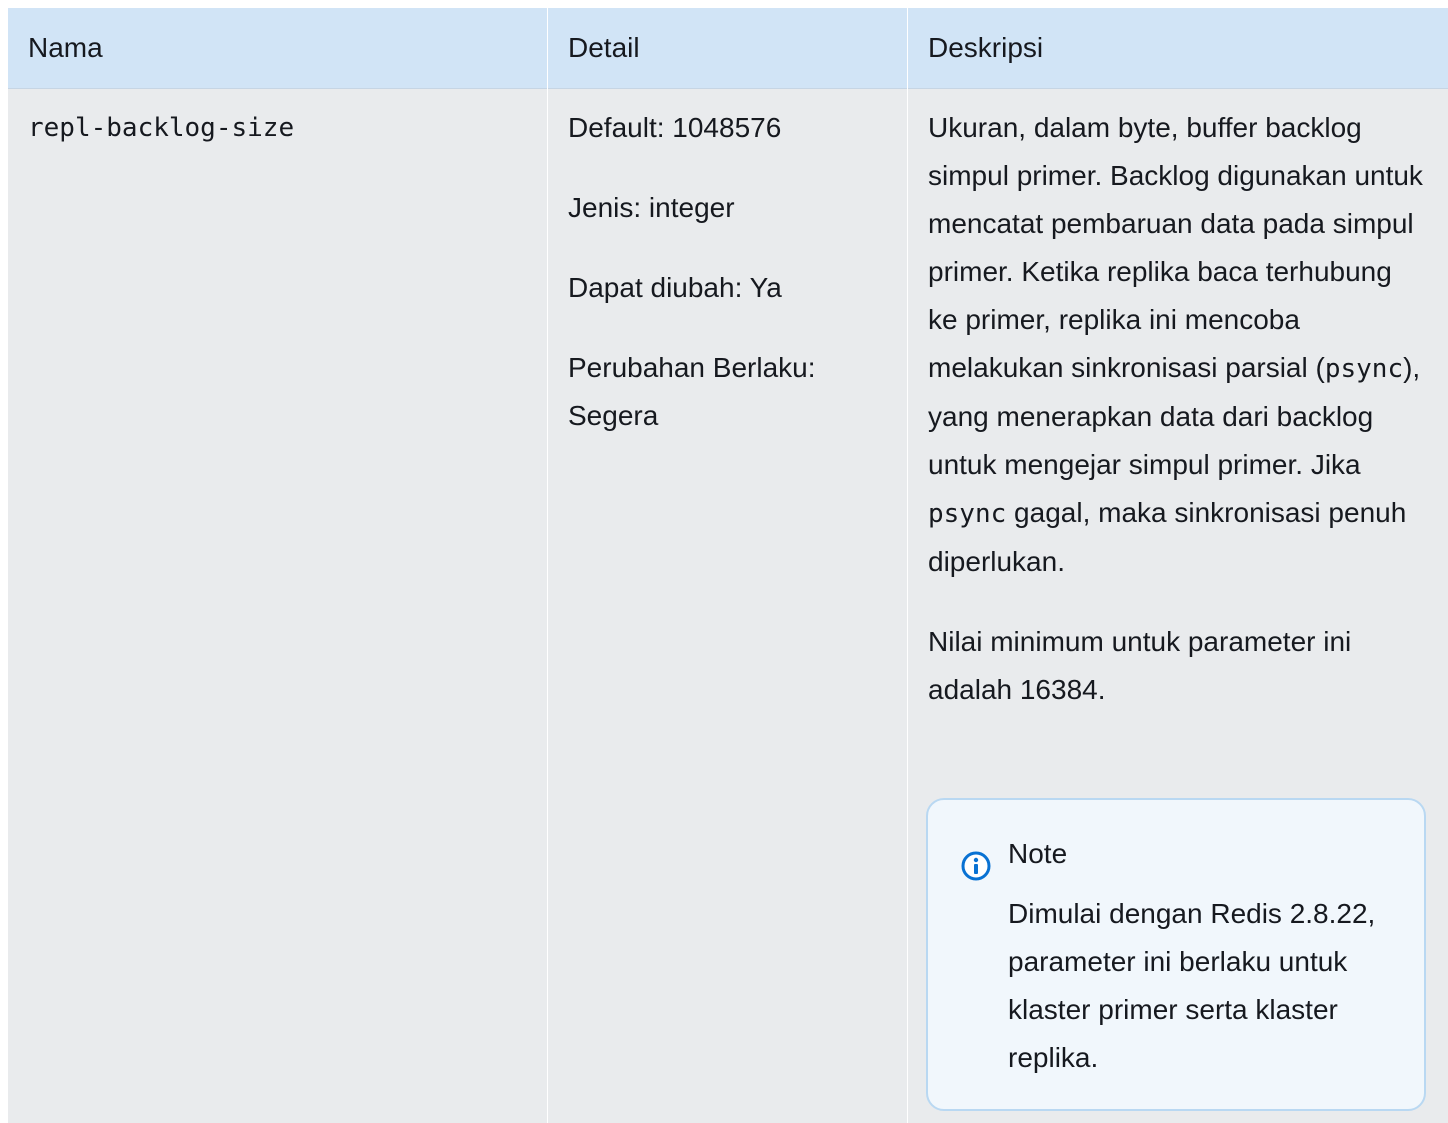 The width and height of the screenshot is (1448, 1123). What do you see at coordinates (613, 415) in the screenshot?
I see `detail-changes-take-effect-value: Segera` at bounding box center [613, 415].